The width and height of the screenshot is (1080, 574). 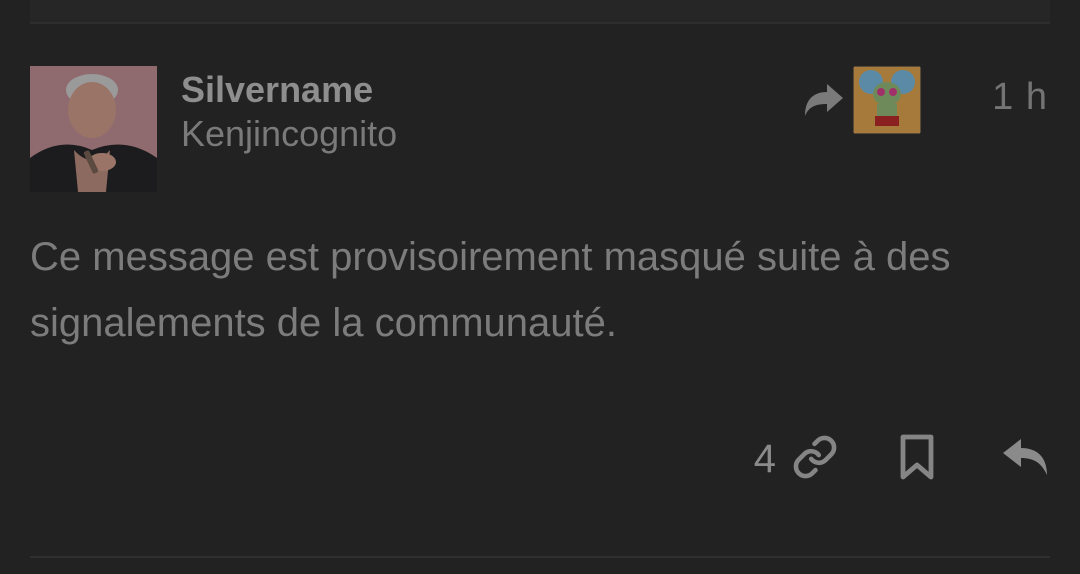 I want to click on author-display-name: Silvername, so click(x=289, y=90).